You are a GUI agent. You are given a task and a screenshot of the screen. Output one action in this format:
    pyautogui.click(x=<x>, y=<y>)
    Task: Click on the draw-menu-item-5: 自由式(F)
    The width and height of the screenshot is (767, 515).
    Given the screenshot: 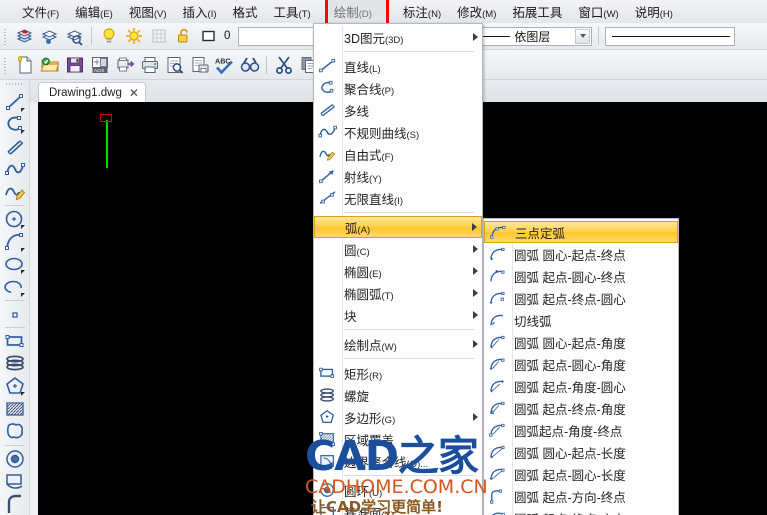 What is the action you would take?
    pyautogui.click(x=398, y=154)
    